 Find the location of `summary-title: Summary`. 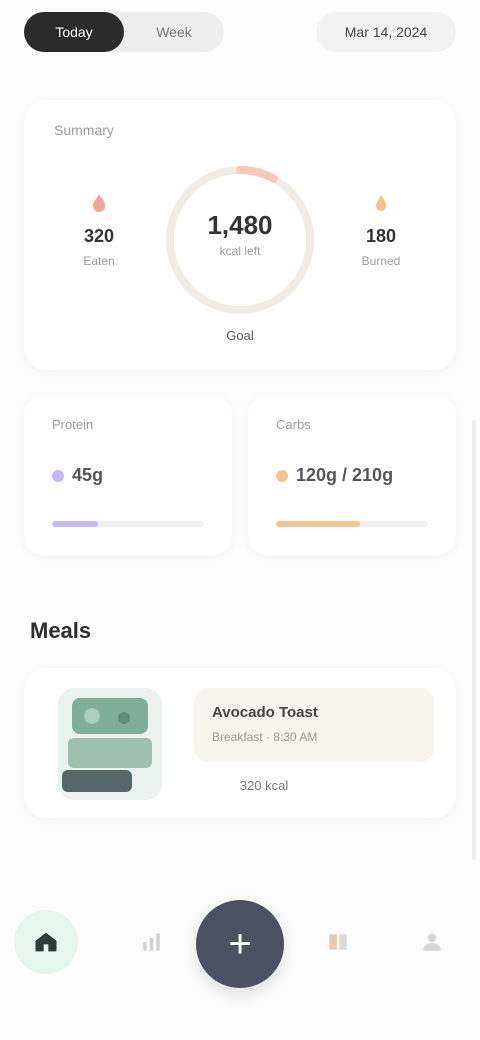

summary-title: Summary is located at coordinates (84, 130).